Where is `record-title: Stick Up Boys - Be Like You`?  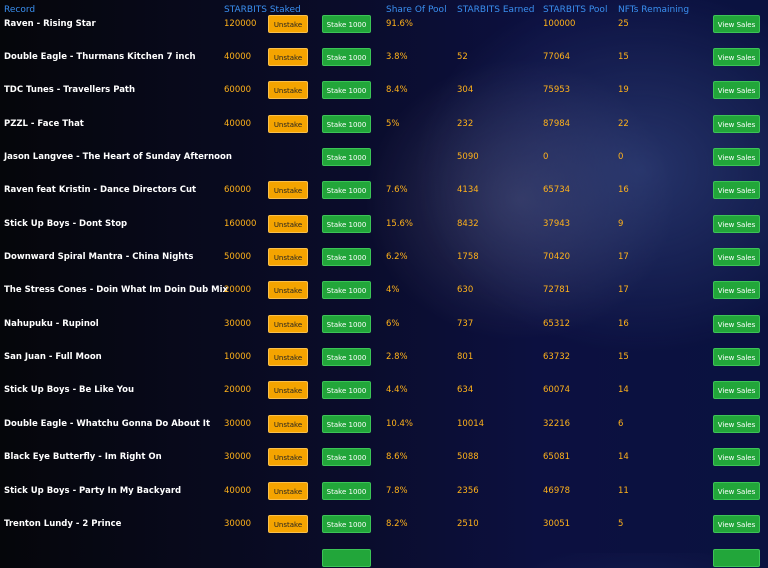
record-title: Stick Up Boys - Be Like You is located at coordinates (69, 390).